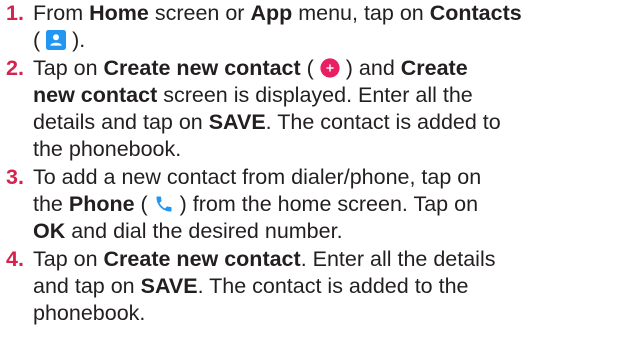  Describe the element at coordinates (15, 176) in the screenshot. I see `step-number: 3.` at that location.